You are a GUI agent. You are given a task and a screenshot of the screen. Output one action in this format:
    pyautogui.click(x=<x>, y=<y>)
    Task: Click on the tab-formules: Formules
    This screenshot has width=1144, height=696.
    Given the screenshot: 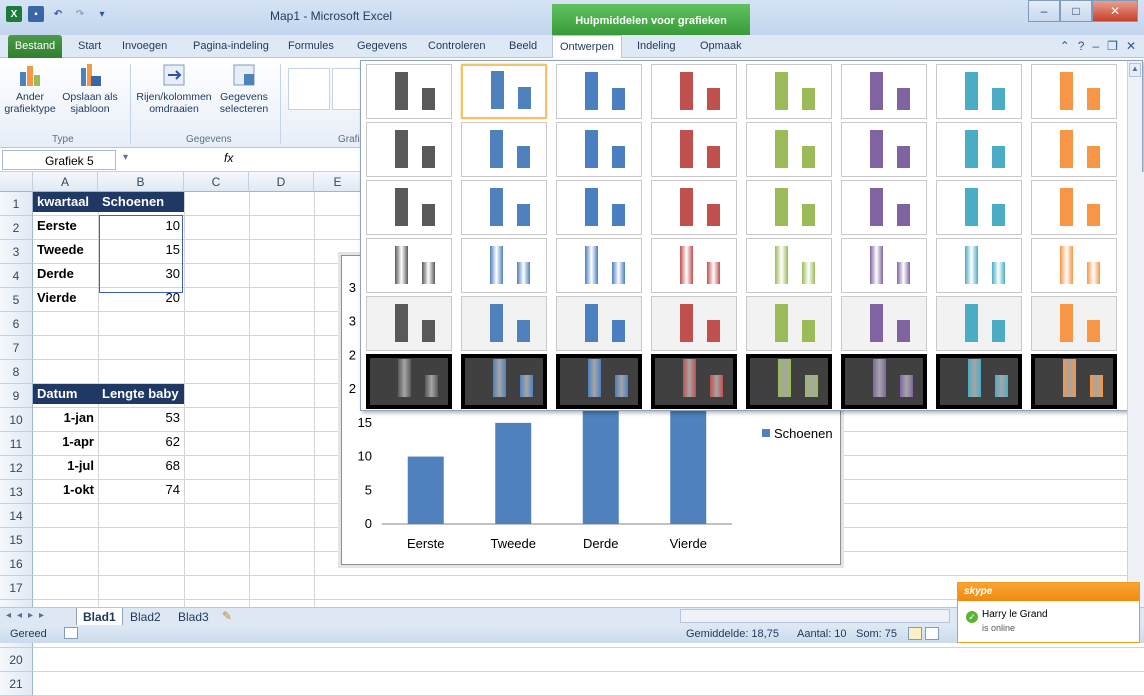 What is the action you would take?
    pyautogui.click(x=311, y=46)
    